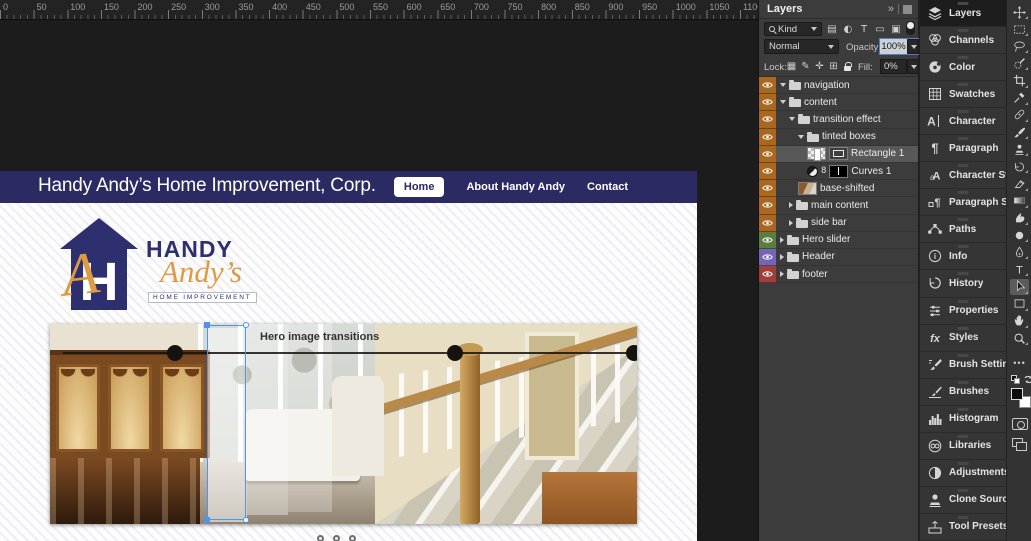 The image size is (1031, 541). I want to click on quick-selection-tool, so click(1019, 63).